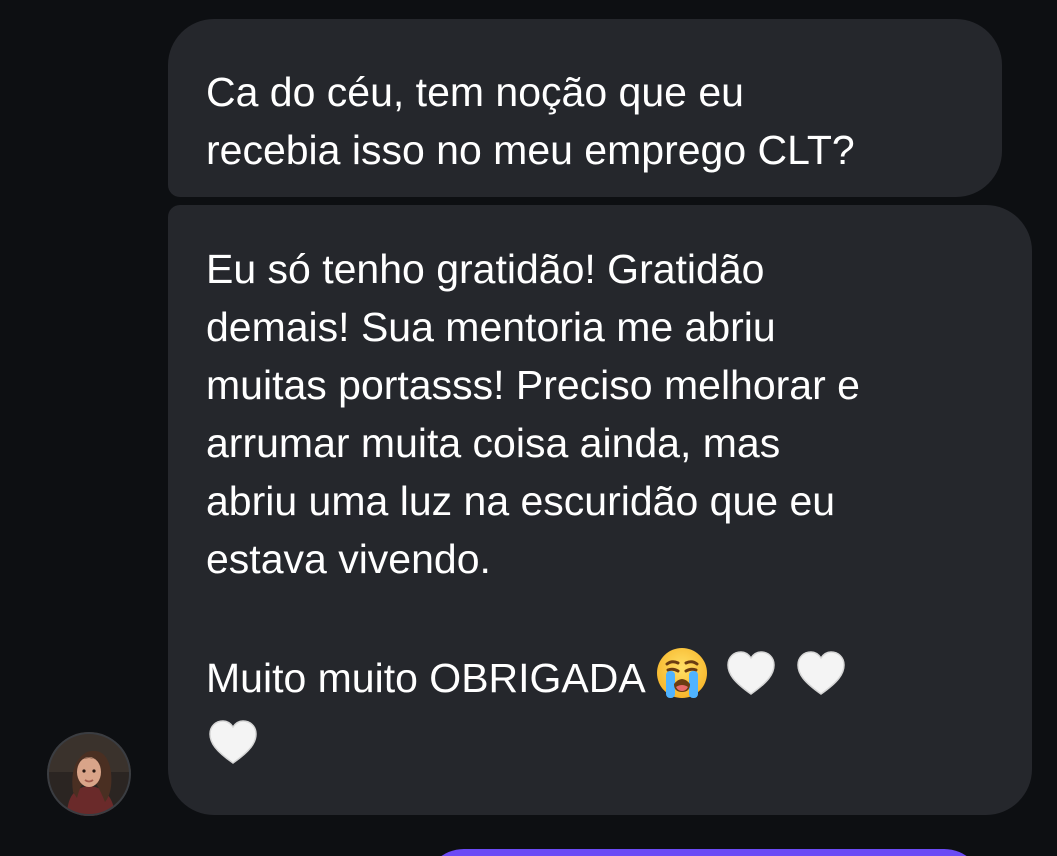 This screenshot has width=1057, height=856. I want to click on message-text-line: demais! Sua mentoria me abriu, so click(491, 327).